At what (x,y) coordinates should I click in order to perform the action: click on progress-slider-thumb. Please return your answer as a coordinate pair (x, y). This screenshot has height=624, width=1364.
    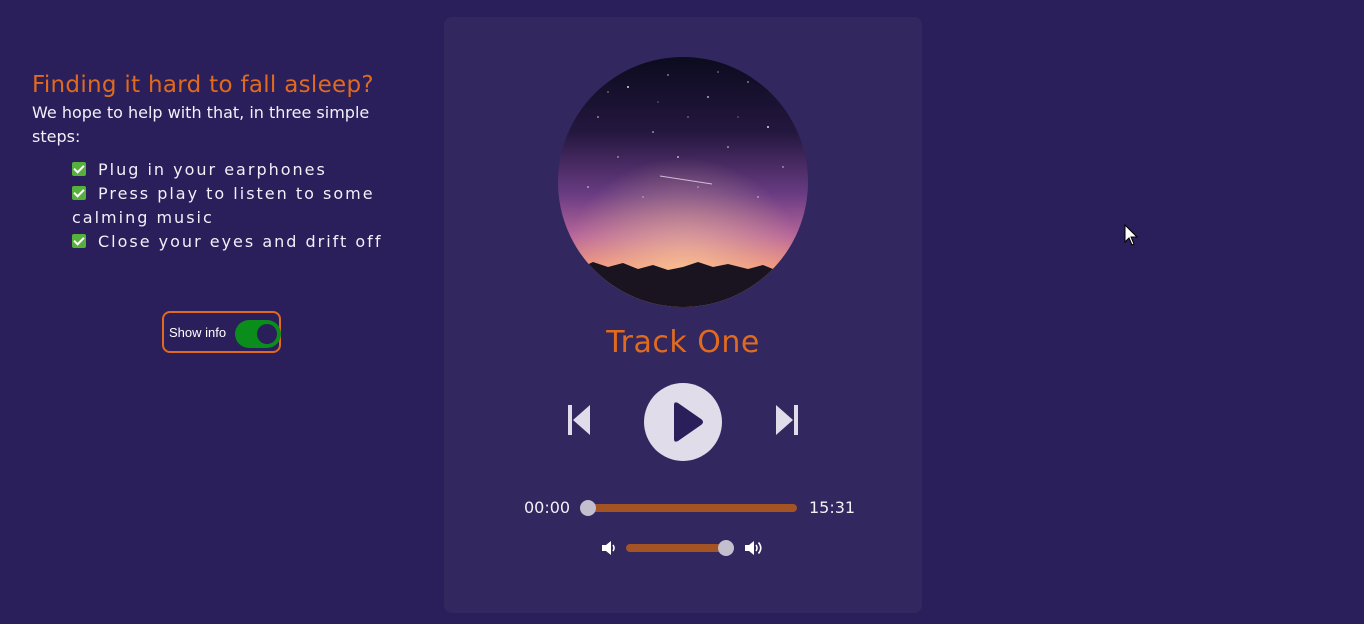
    Looking at the image, I should click on (588, 508).